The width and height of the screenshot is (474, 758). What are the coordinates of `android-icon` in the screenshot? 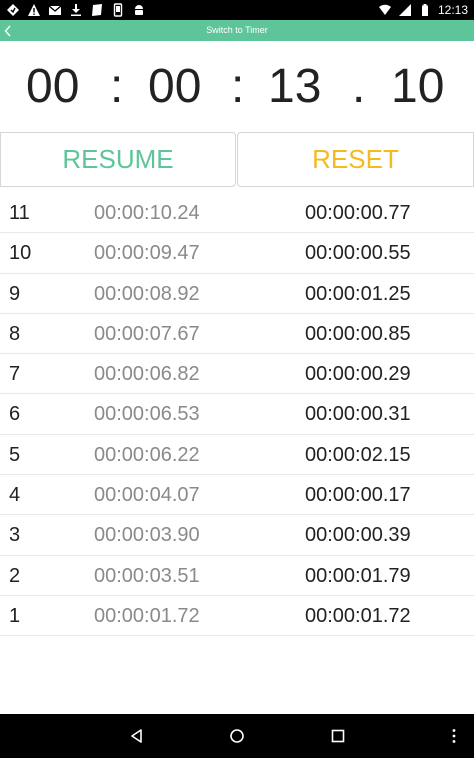 It's located at (139, 10).